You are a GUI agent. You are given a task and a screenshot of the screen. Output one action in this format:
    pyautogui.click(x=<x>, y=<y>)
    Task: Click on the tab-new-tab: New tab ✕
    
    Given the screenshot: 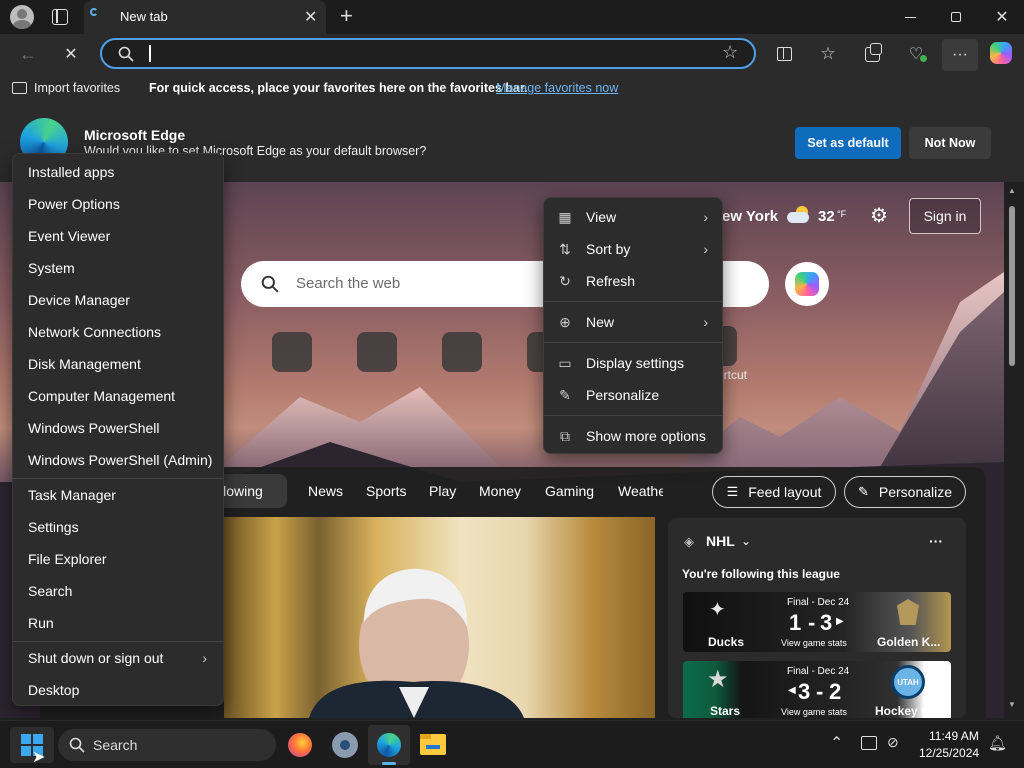 What is the action you would take?
    pyautogui.click(x=205, y=17)
    